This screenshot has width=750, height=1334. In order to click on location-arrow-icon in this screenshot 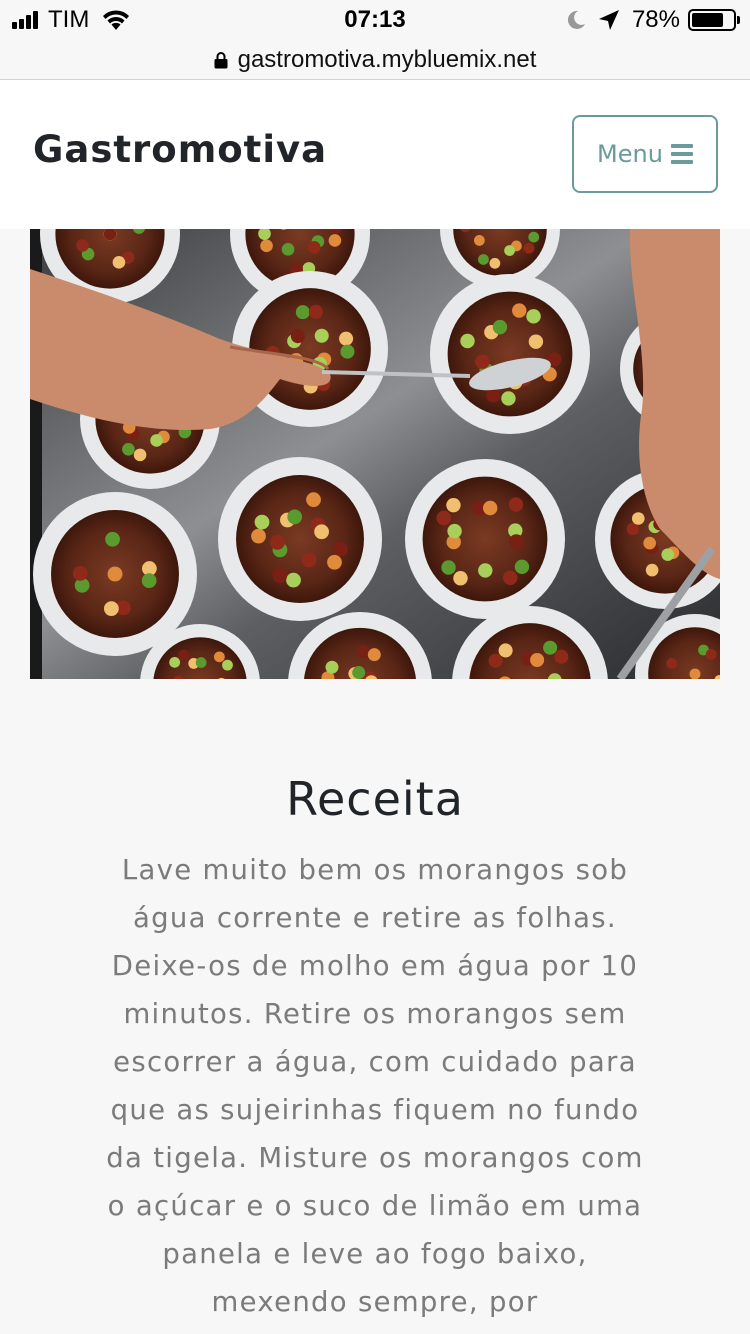, I will do `click(608, 20)`.